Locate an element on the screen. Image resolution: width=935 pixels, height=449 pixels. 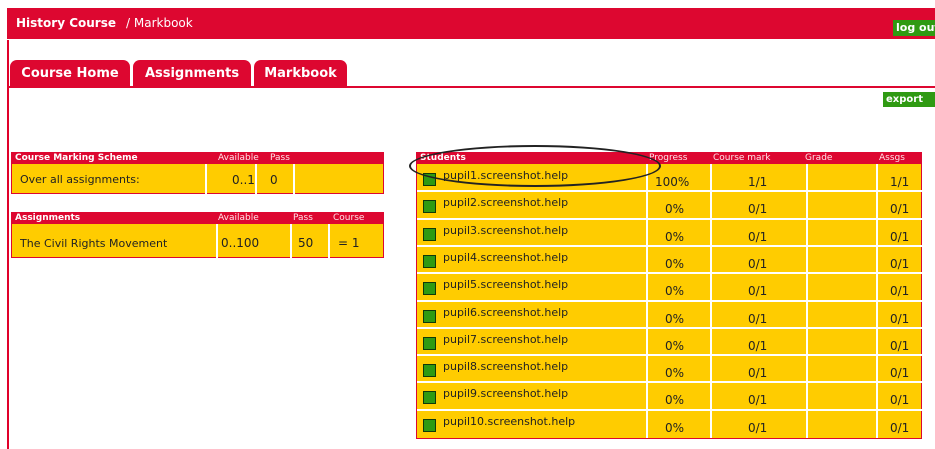
student-name: pupil5.screenshot.help is located at coordinates (505, 284).